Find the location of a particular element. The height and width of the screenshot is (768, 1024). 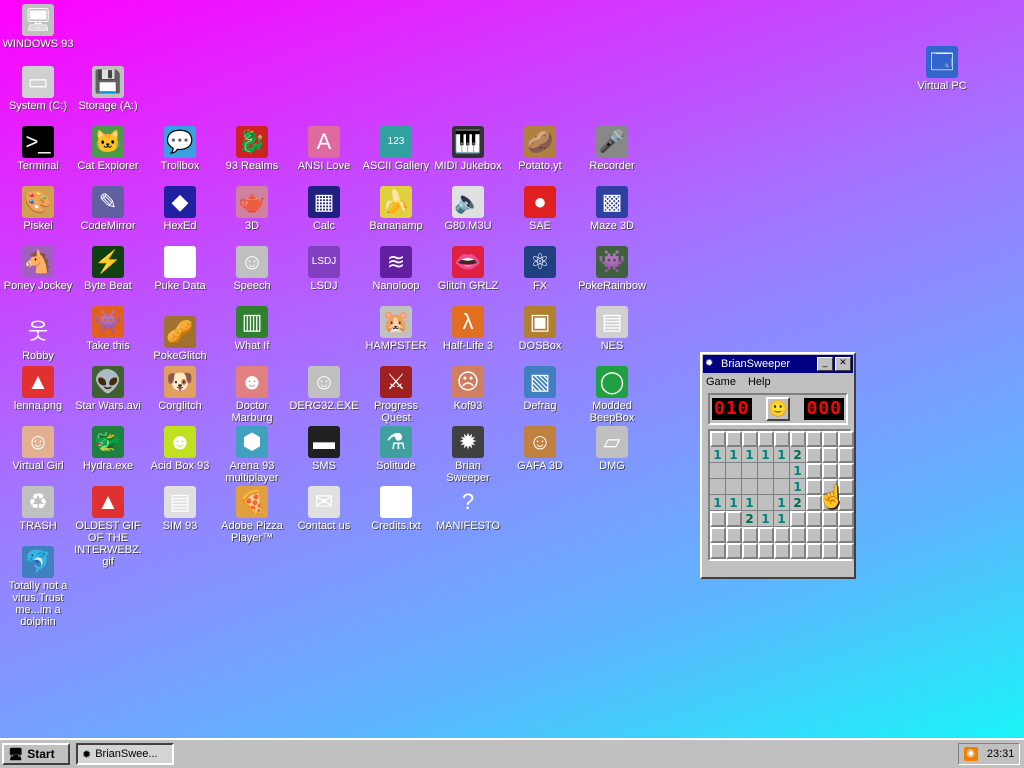

rss-feed-icon: ◉ is located at coordinates (970, 754).